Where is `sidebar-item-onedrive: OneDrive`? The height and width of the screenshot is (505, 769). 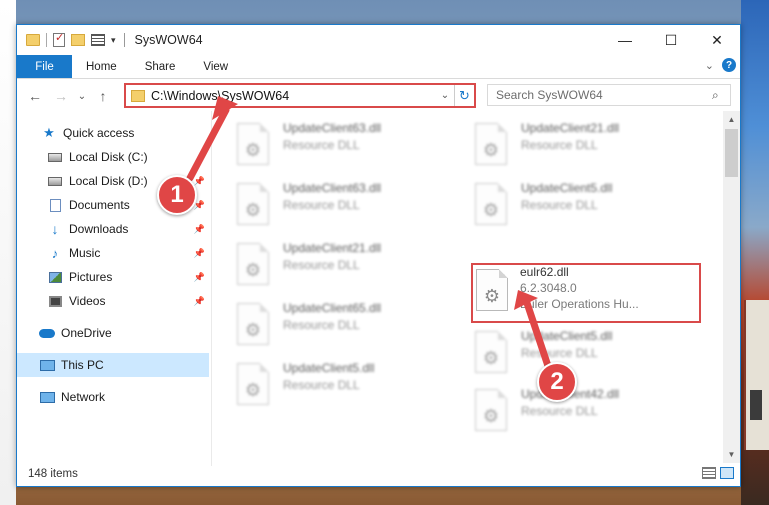 sidebar-item-onedrive: OneDrive is located at coordinates (113, 333).